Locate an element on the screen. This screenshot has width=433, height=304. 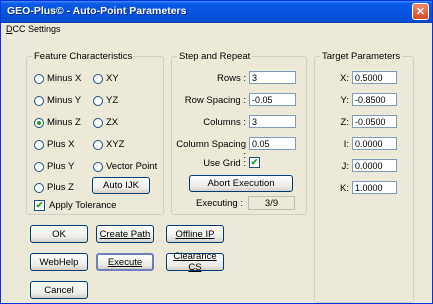
menu-label-rest: CC Settings is located at coordinates (36, 29).